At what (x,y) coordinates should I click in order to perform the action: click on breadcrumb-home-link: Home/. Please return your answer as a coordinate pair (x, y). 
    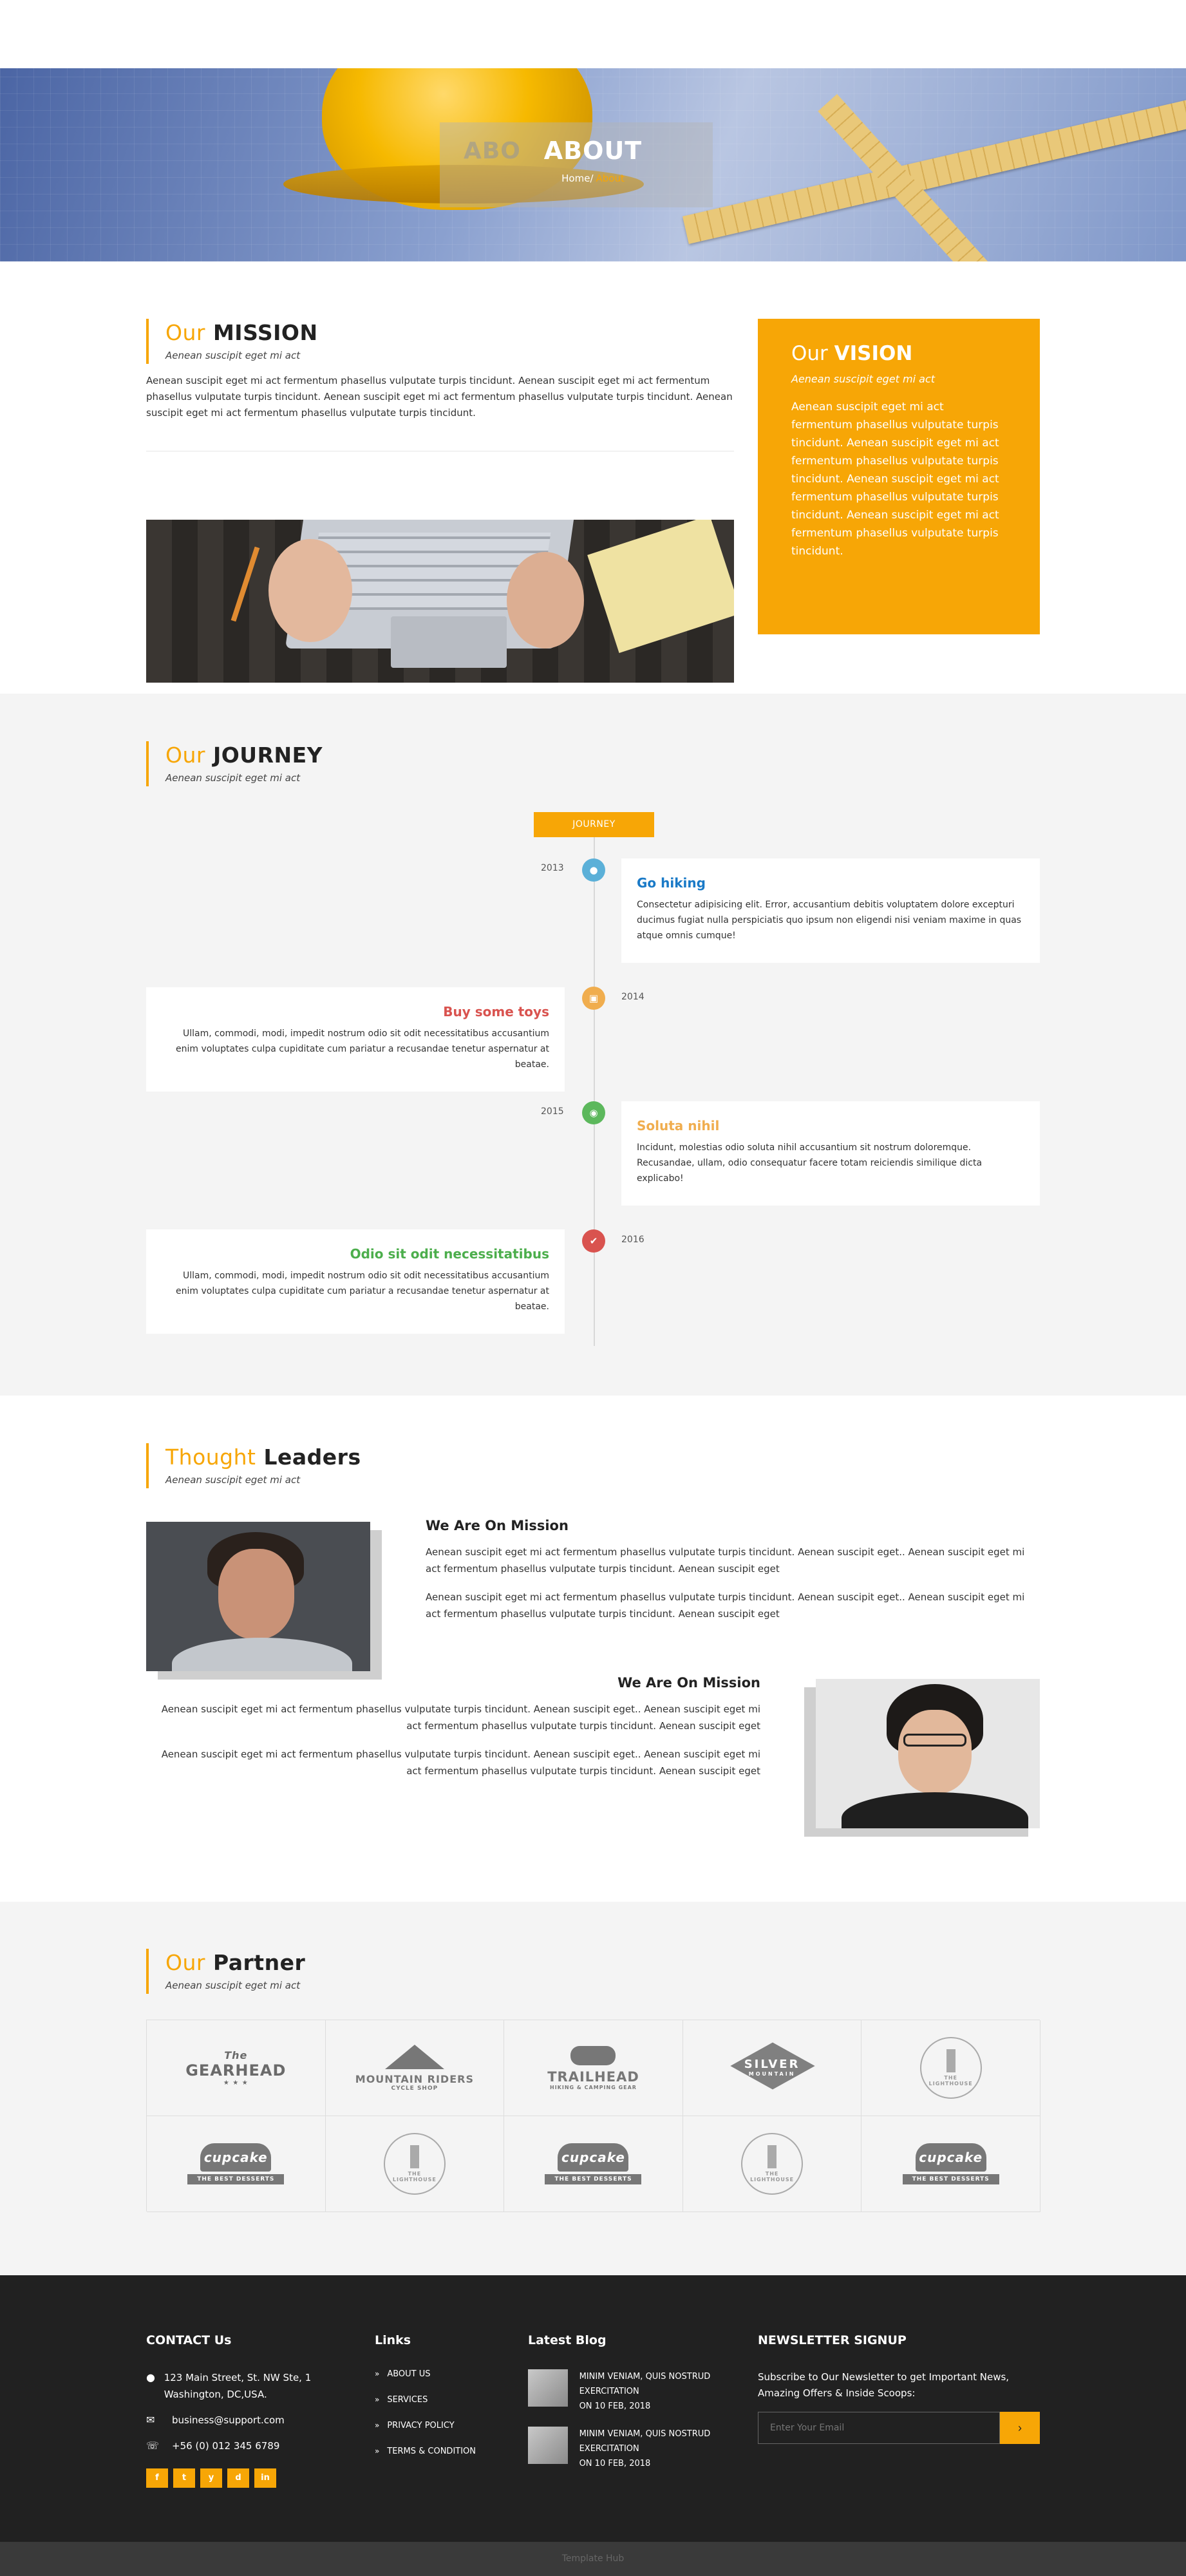
    Looking at the image, I should click on (577, 178).